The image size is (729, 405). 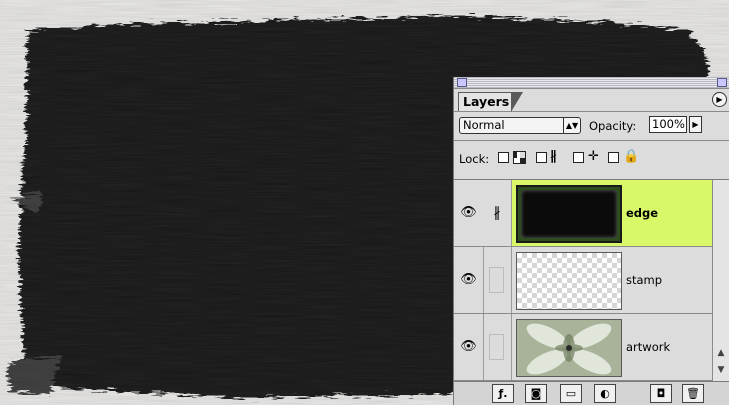 I want to click on new-layer-icon: ◘, so click(x=661, y=393).